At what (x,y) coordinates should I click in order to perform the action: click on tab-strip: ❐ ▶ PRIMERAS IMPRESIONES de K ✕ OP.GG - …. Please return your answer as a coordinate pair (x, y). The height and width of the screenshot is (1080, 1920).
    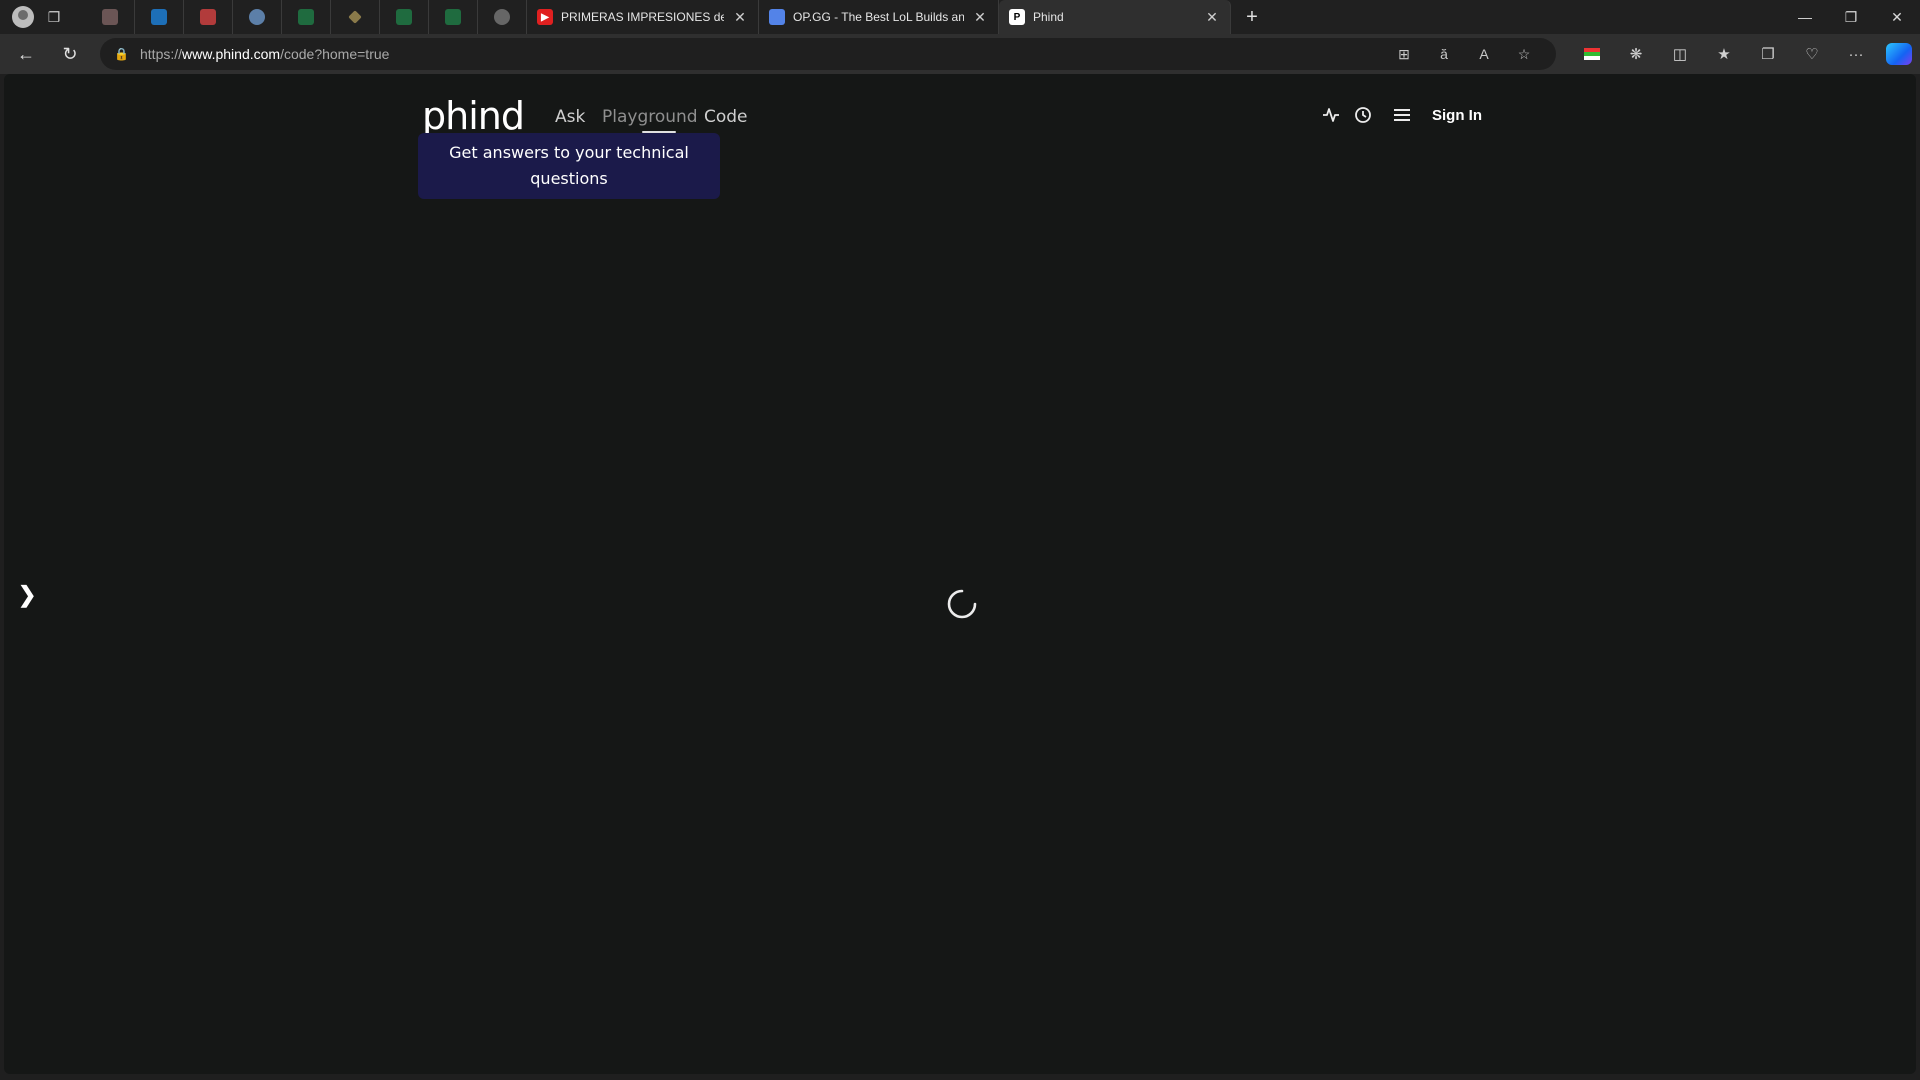
    Looking at the image, I should click on (960, 17).